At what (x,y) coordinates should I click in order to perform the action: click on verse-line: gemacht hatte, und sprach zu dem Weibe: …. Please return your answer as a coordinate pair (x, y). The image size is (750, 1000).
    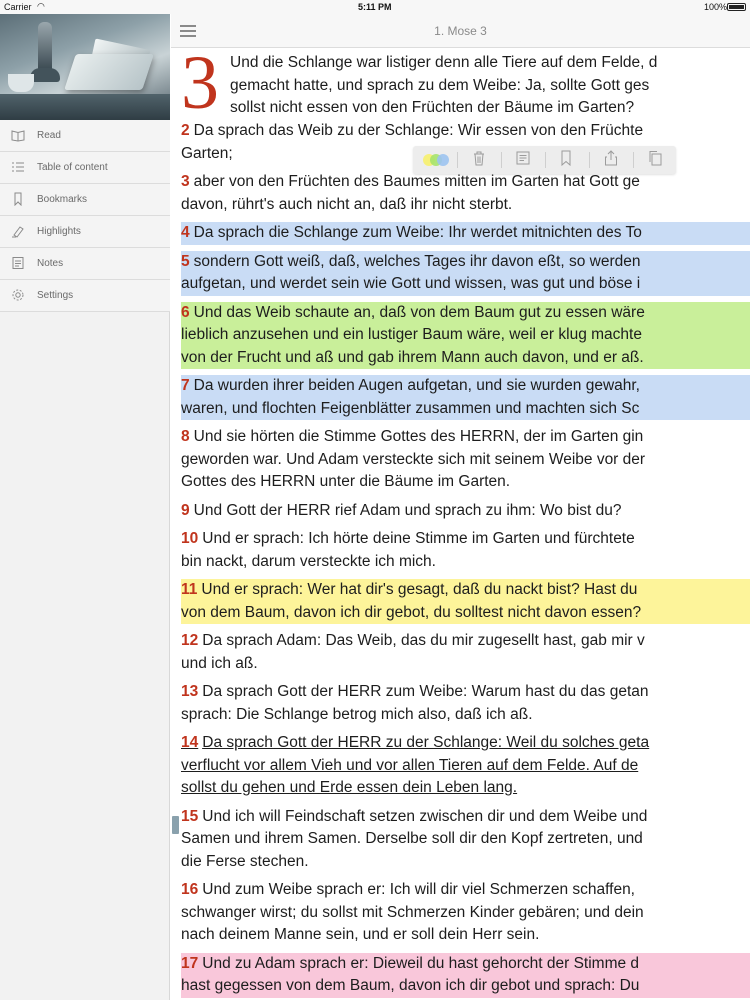
    Looking at the image, I should click on (440, 85).